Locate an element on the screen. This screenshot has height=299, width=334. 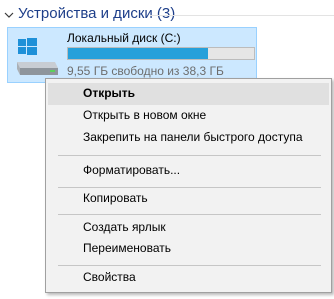
menu-item-pin-quick-access: Закрепить на панели быстрого доступа is located at coordinates (188, 138).